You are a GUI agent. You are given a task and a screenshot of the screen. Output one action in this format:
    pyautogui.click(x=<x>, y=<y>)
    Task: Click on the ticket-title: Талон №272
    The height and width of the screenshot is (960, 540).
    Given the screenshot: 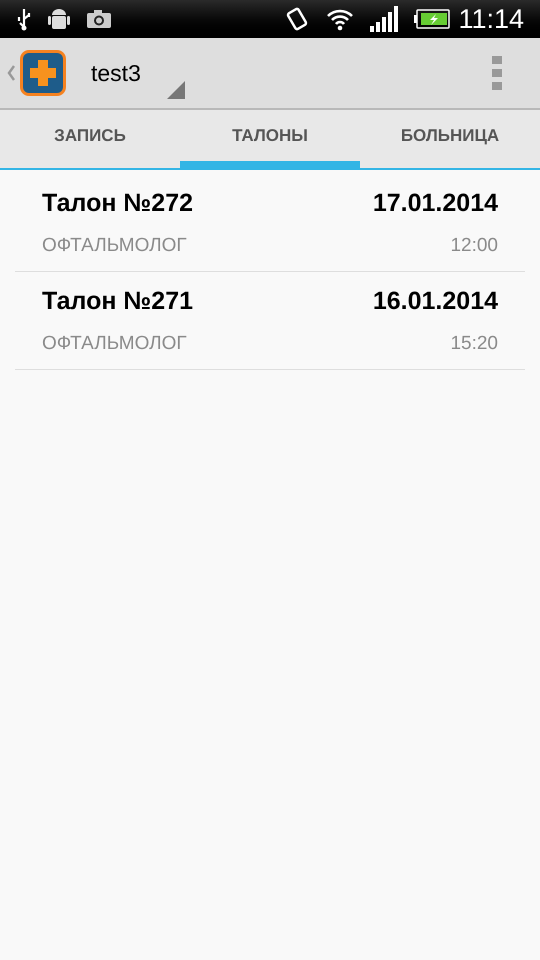 What is the action you would take?
    pyautogui.click(x=118, y=203)
    